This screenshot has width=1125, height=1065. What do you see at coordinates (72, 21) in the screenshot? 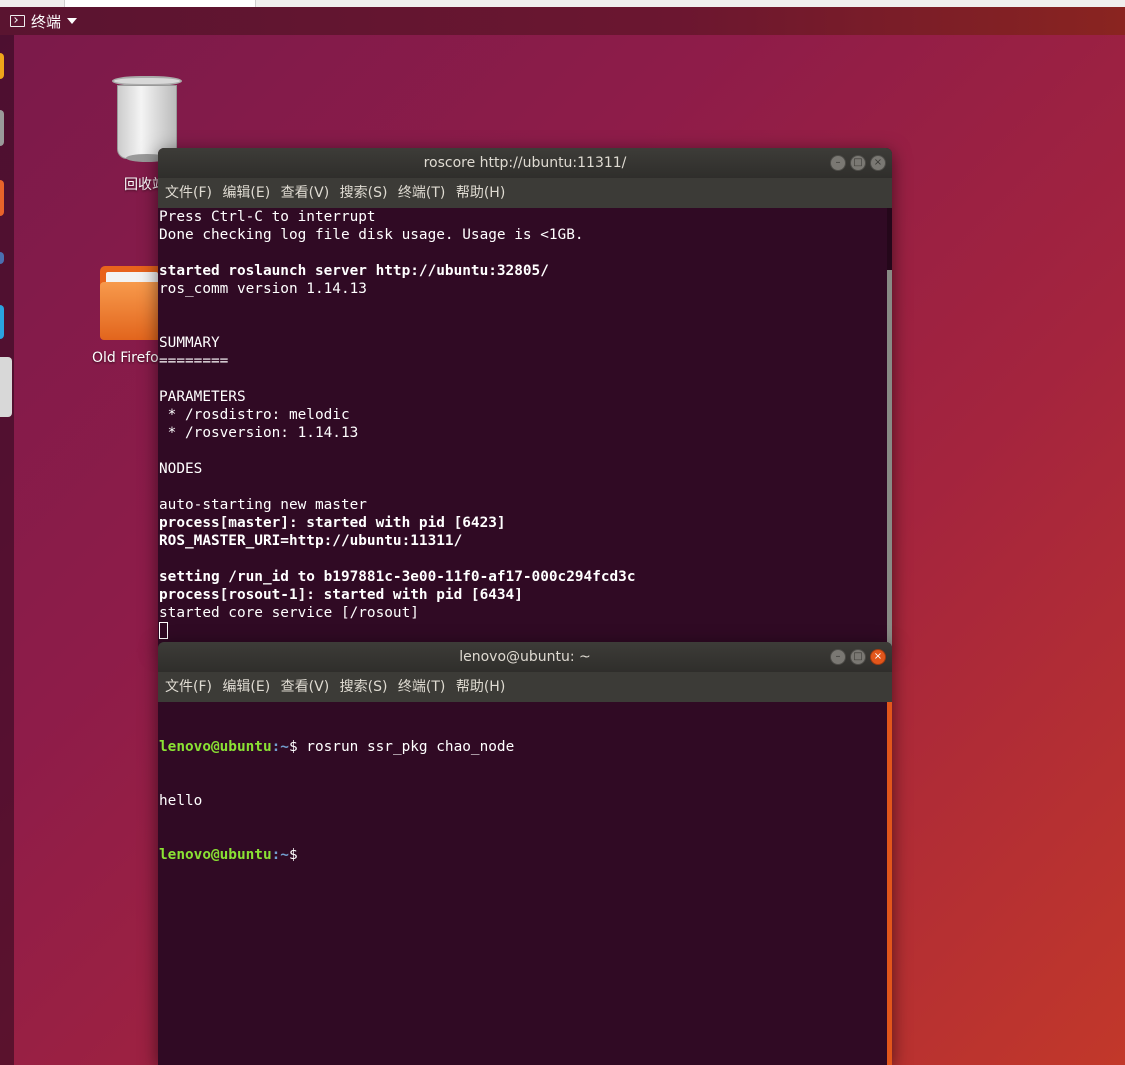
I see `chevron-down-icon` at bounding box center [72, 21].